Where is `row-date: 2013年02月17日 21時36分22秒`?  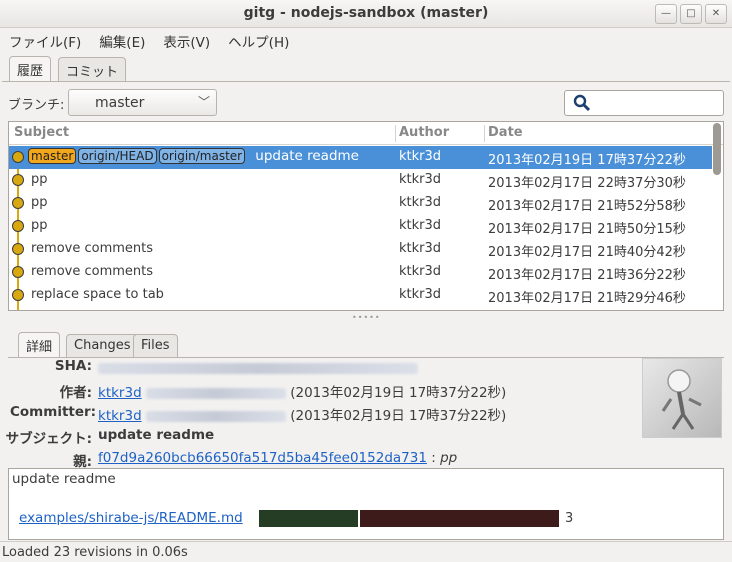 row-date: 2013年02月17日 21時36分22秒 is located at coordinates (587, 275).